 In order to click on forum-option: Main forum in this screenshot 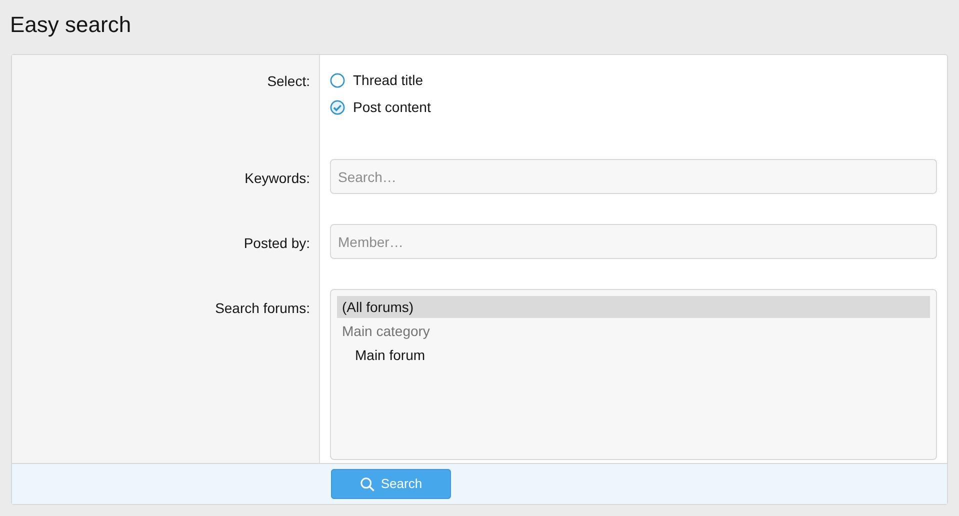, I will do `click(633, 355)`.